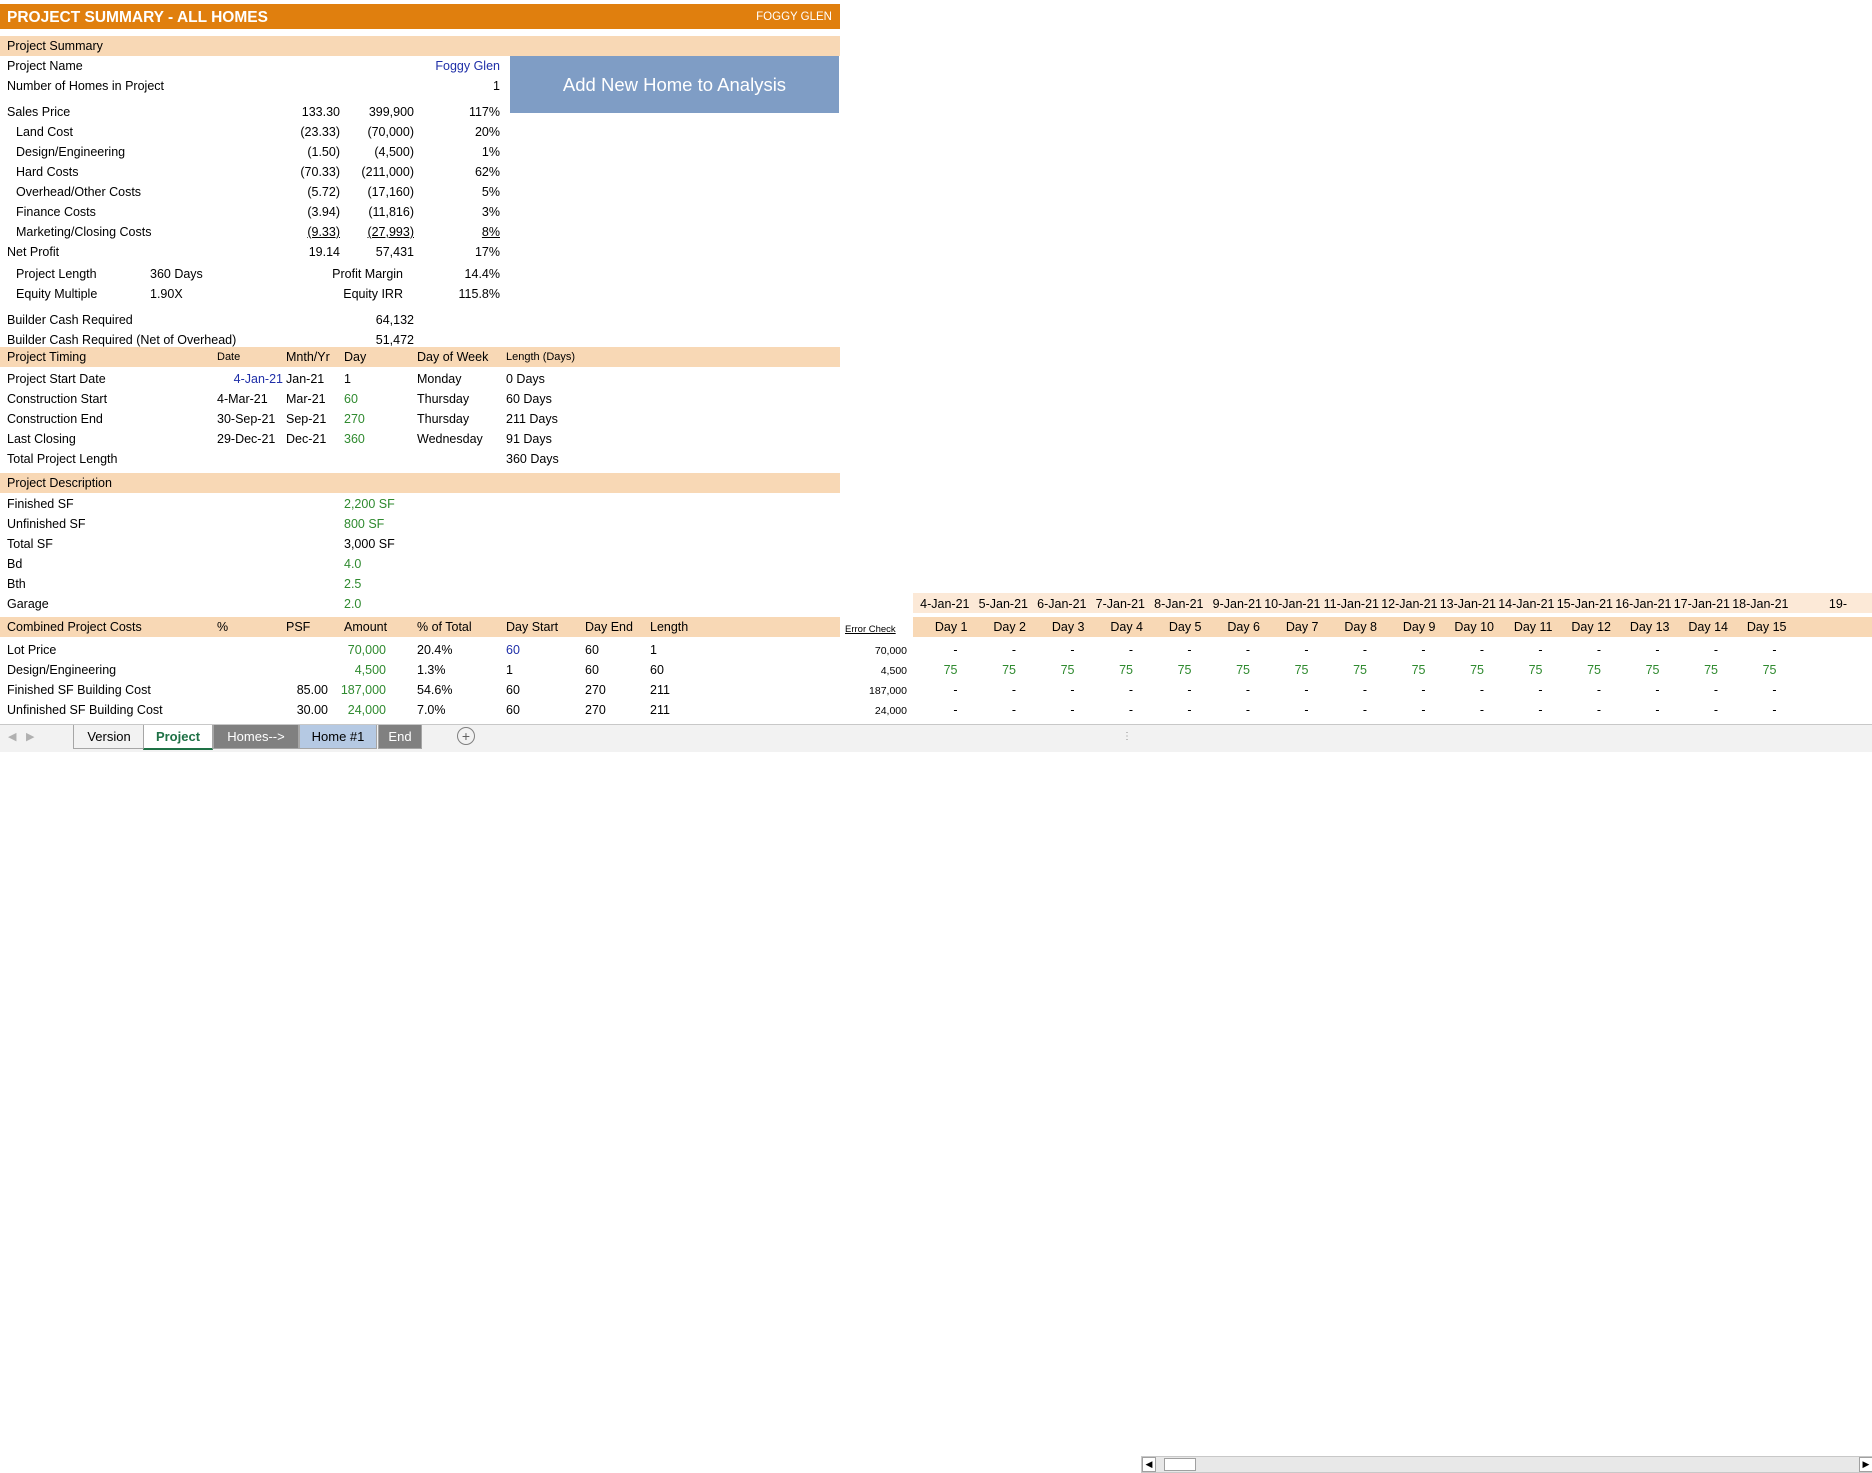  What do you see at coordinates (372, 212) in the screenshot?
I see `cell-amount: (11,816)` at bounding box center [372, 212].